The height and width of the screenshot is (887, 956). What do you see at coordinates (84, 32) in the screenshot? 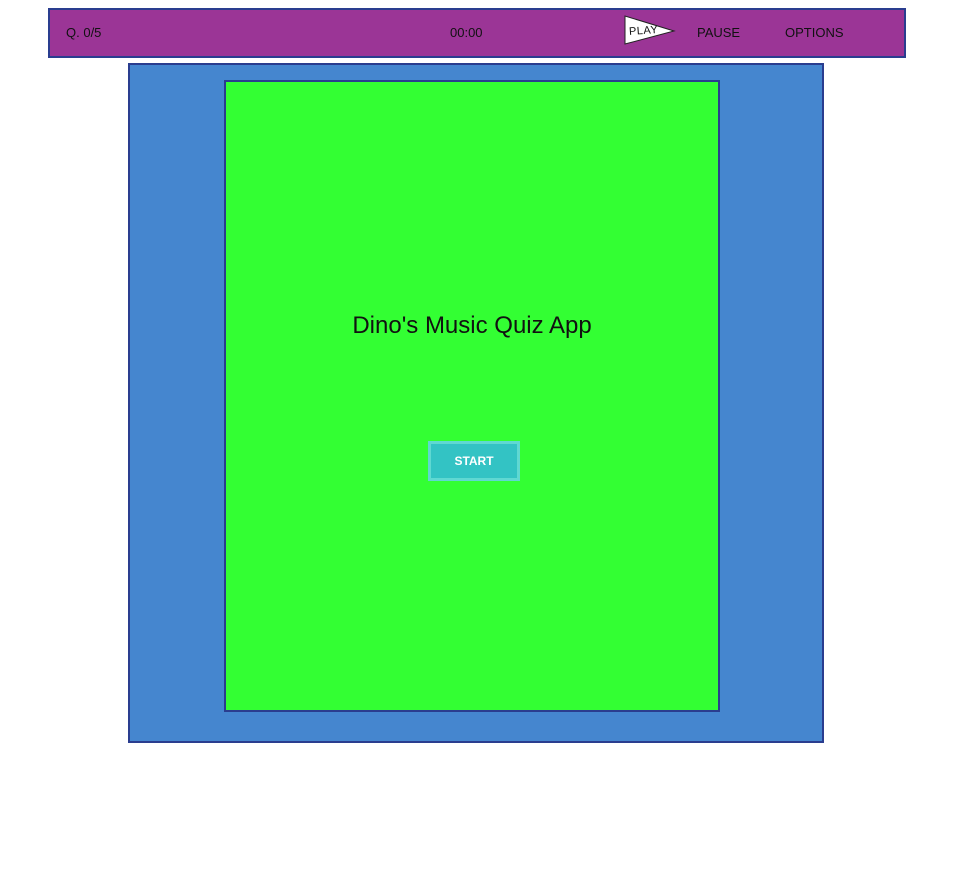
I see `question-counter: Q. 0/5` at bounding box center [84, 32].